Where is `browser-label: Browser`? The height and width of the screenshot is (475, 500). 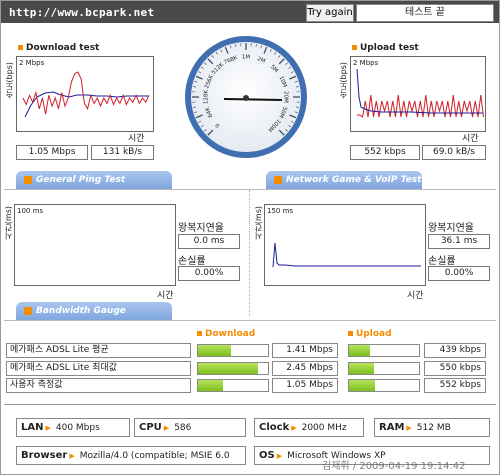 browser-label: Browser is located at coordinates (44, 455).